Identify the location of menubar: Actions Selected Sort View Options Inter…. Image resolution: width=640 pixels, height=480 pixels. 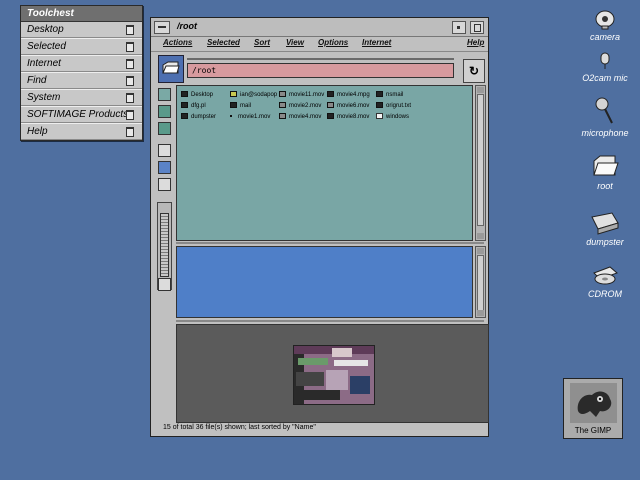
(319, 44).